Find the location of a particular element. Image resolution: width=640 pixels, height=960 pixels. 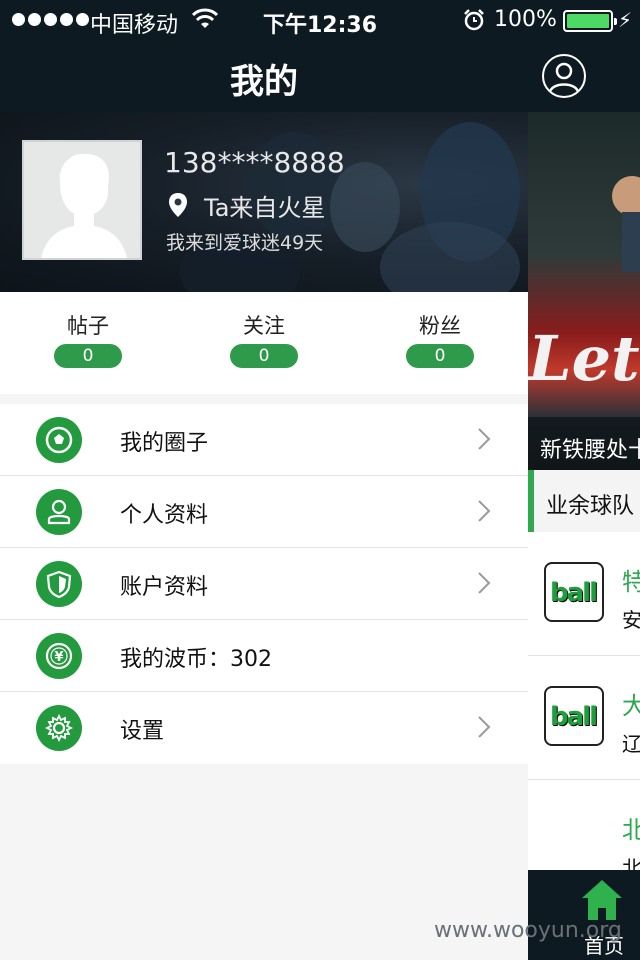

stats-row: 帖子 0 关注 0 粉丝 0 is located at coordinates (264, 343).